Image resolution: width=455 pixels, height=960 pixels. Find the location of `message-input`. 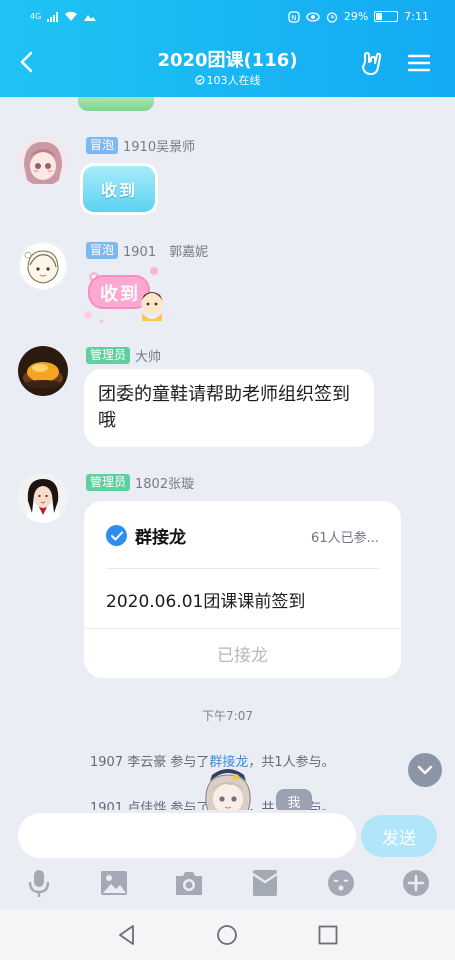

message-input is located at coordinates (187, 835).